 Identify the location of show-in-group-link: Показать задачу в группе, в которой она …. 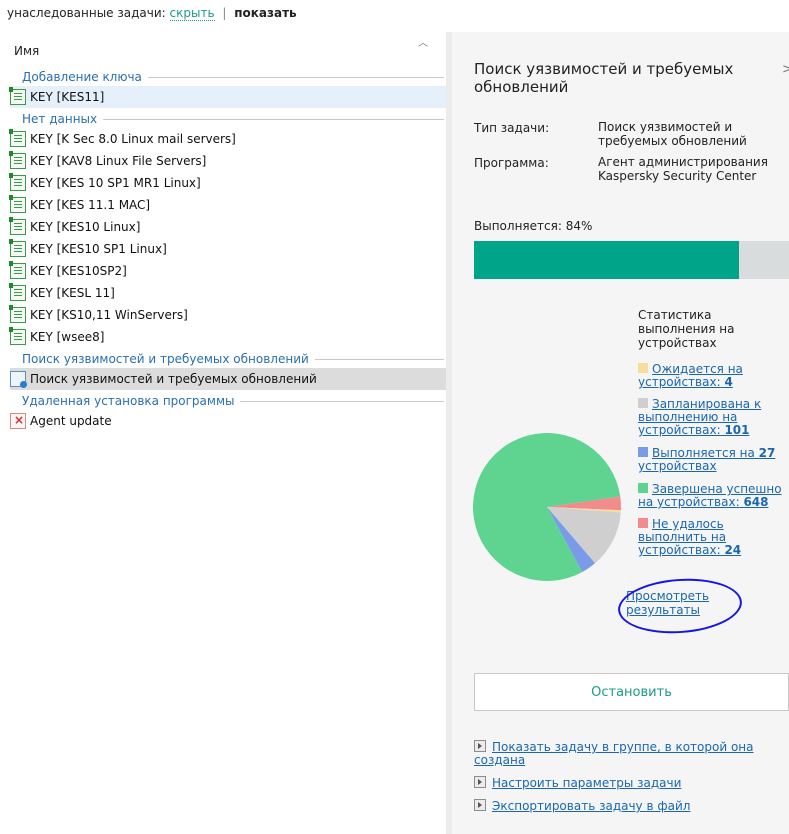
(614, 753).